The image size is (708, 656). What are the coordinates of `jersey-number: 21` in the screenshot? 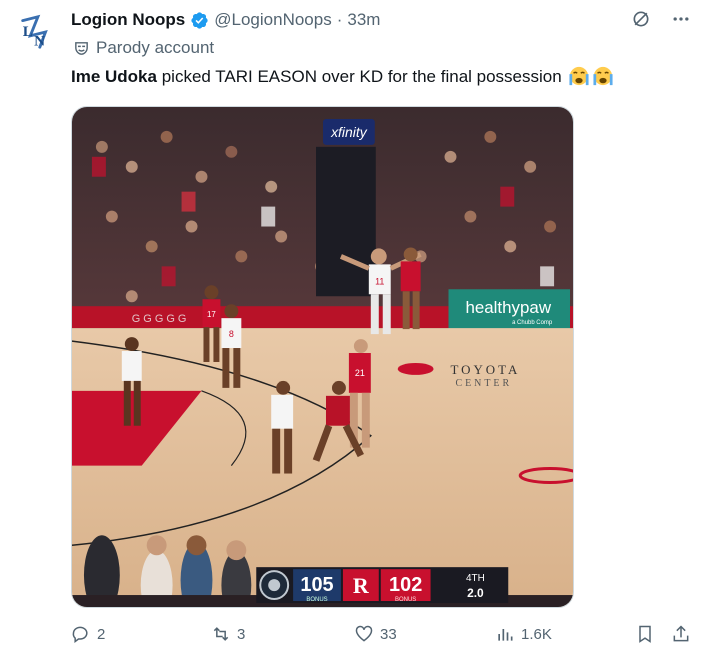 It's located at (360, 373).